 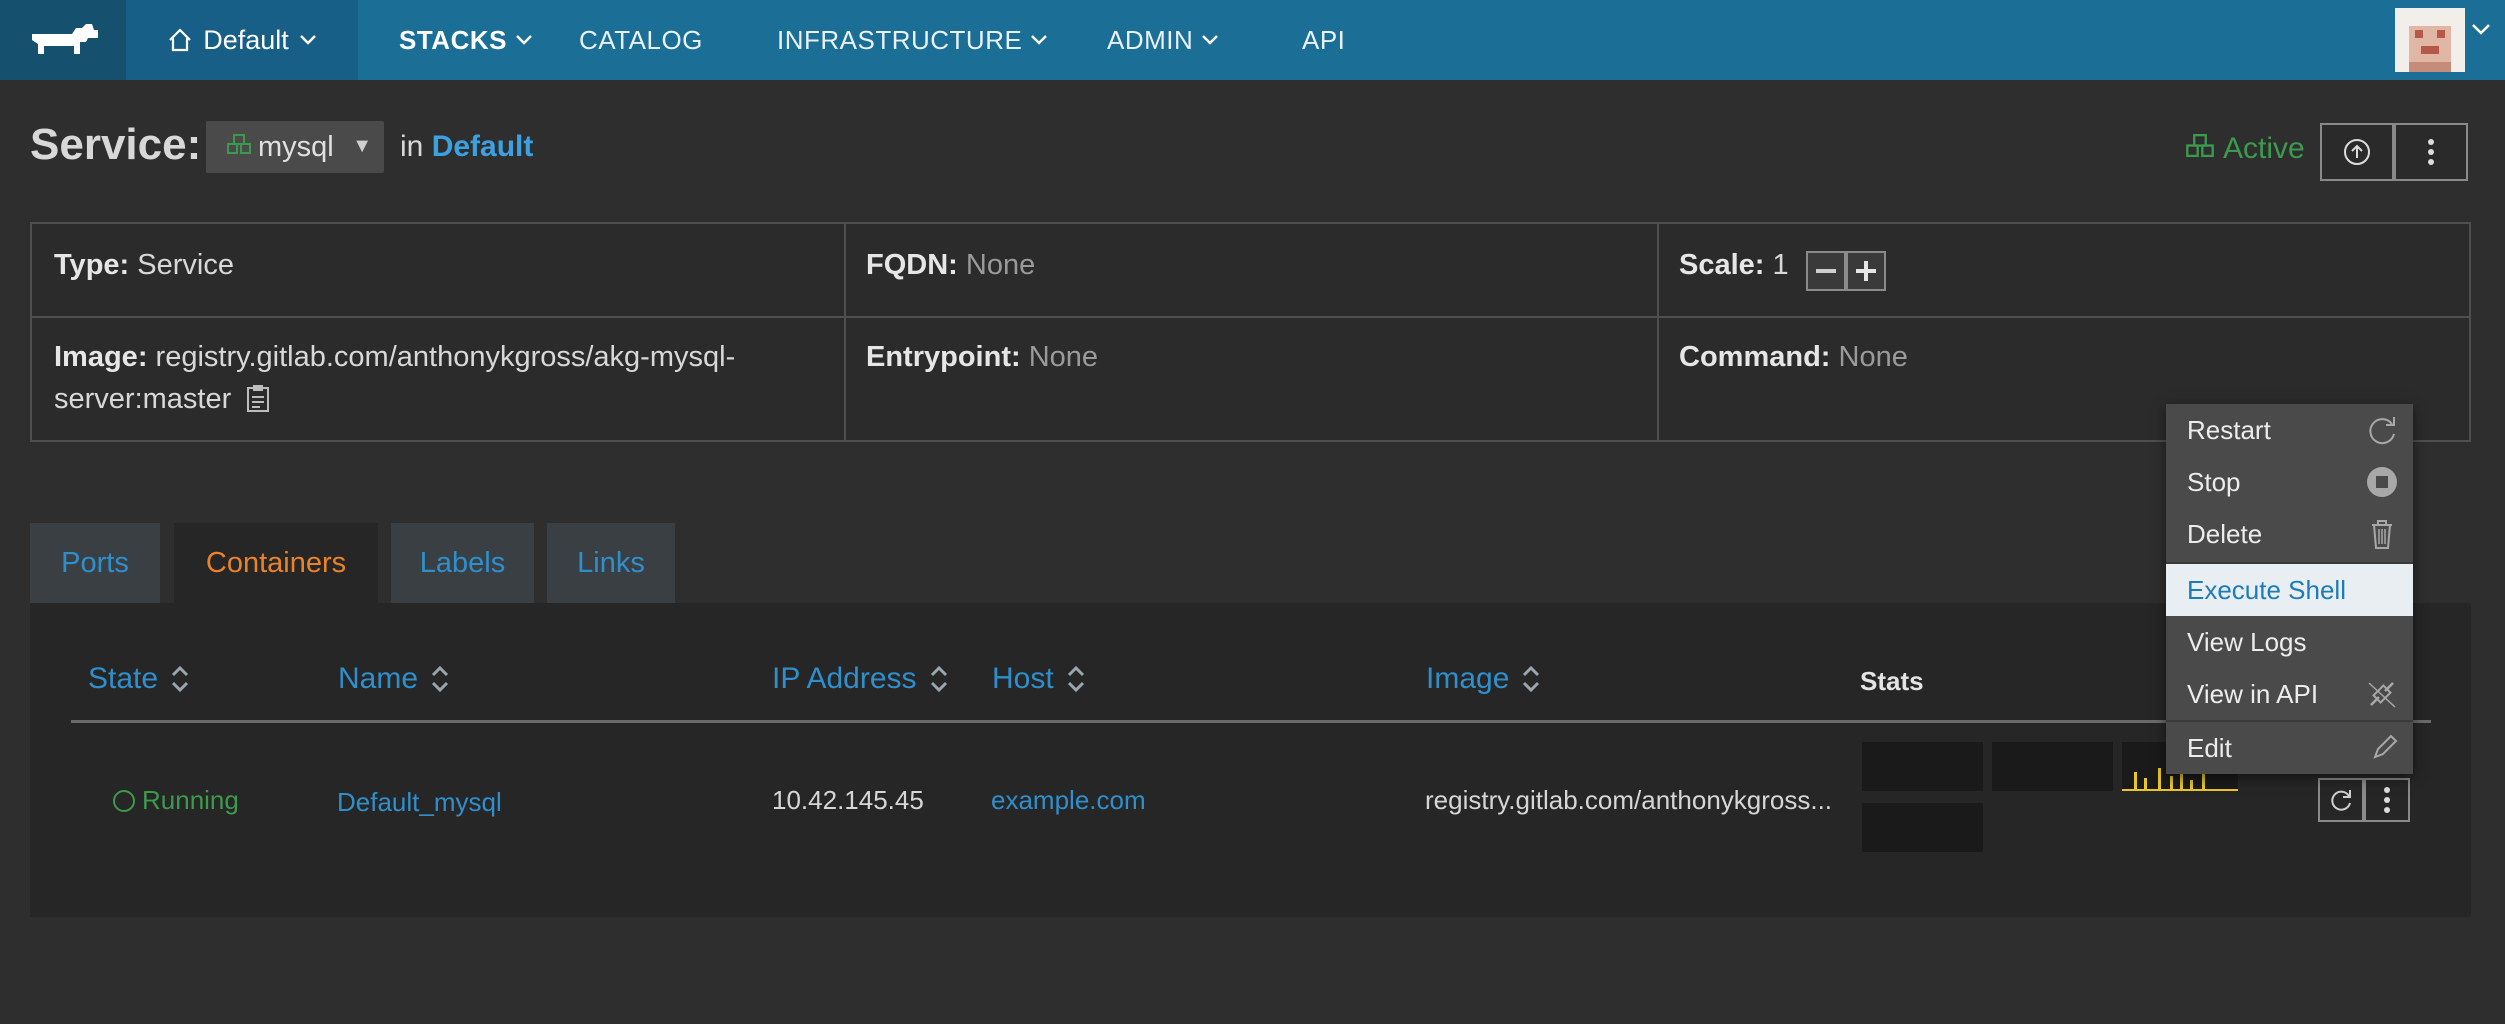 What do you see at coordinates (2247, 641) in the screenshot?
I see `menu-item-label: View Logs` at bounding box center [2247, 641].